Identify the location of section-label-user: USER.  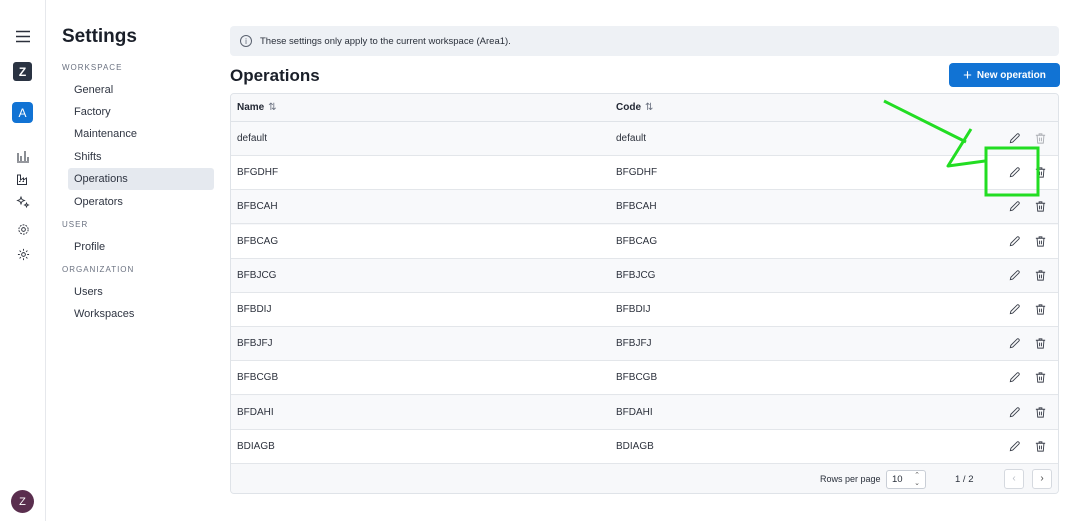
(75, 224).